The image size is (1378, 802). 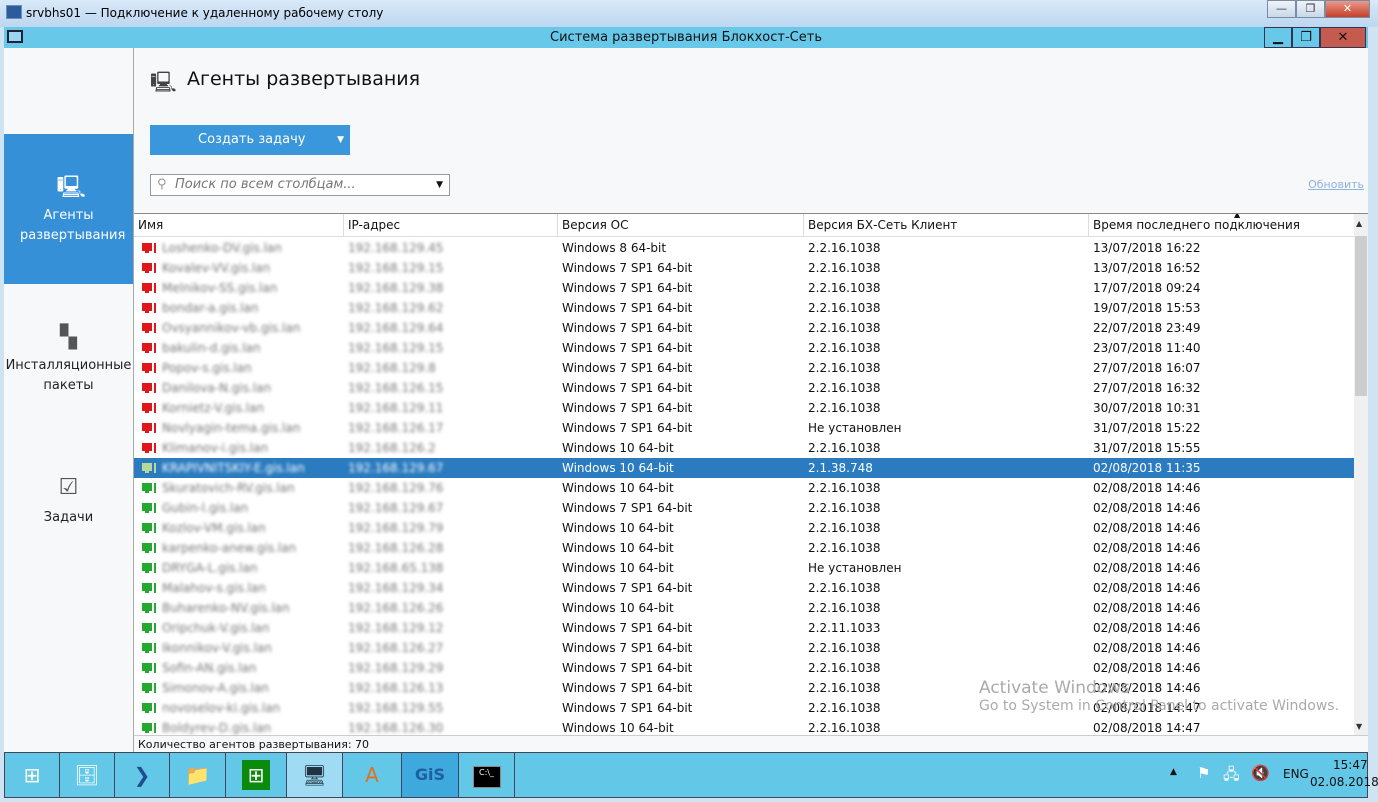 What do you see at coordinates (372, 775) in the screenshot?
I see `wordpad-icon: A` at bounding box center [372, 775].